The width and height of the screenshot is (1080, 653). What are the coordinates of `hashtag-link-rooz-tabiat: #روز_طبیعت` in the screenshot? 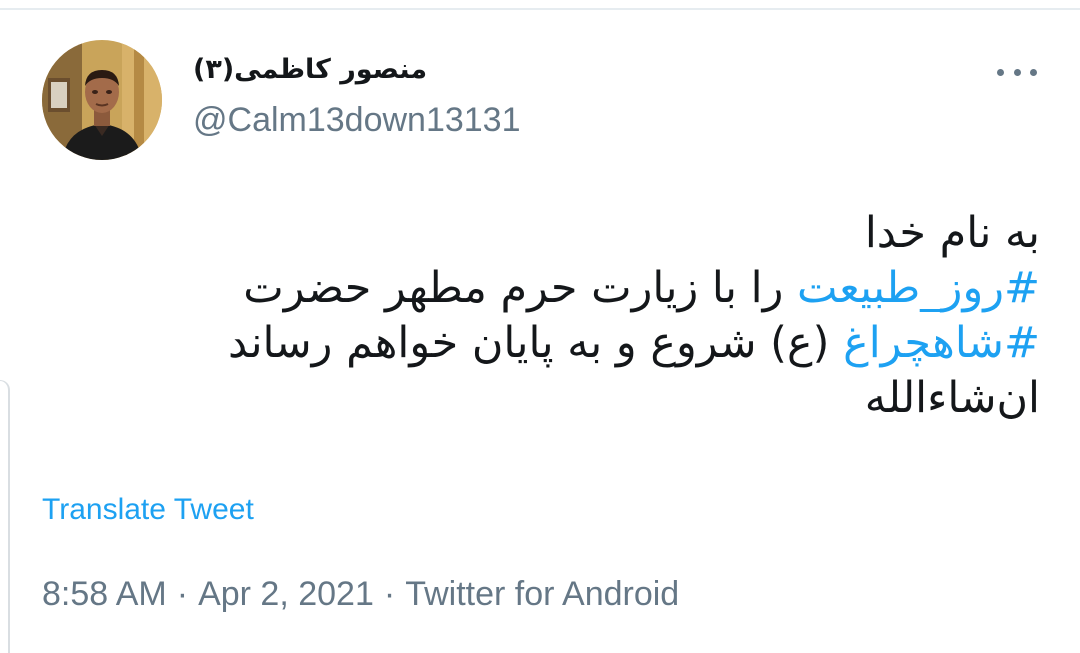 It's located at (918, 288).